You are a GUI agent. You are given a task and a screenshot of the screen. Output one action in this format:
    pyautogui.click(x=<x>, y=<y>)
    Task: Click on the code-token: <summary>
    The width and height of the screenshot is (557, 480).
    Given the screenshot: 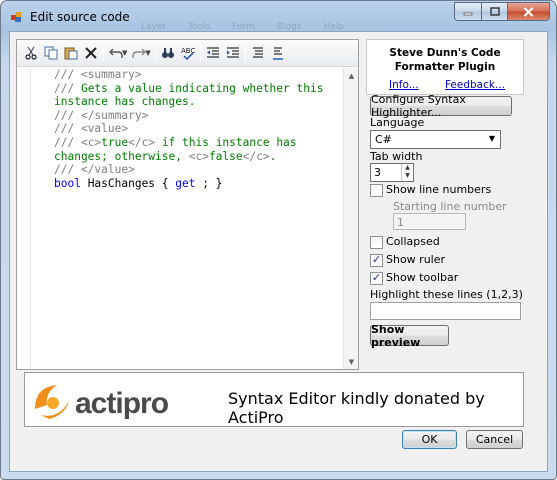 What is the action you would take?
    pyautogui.click(x=111, y=74)
    